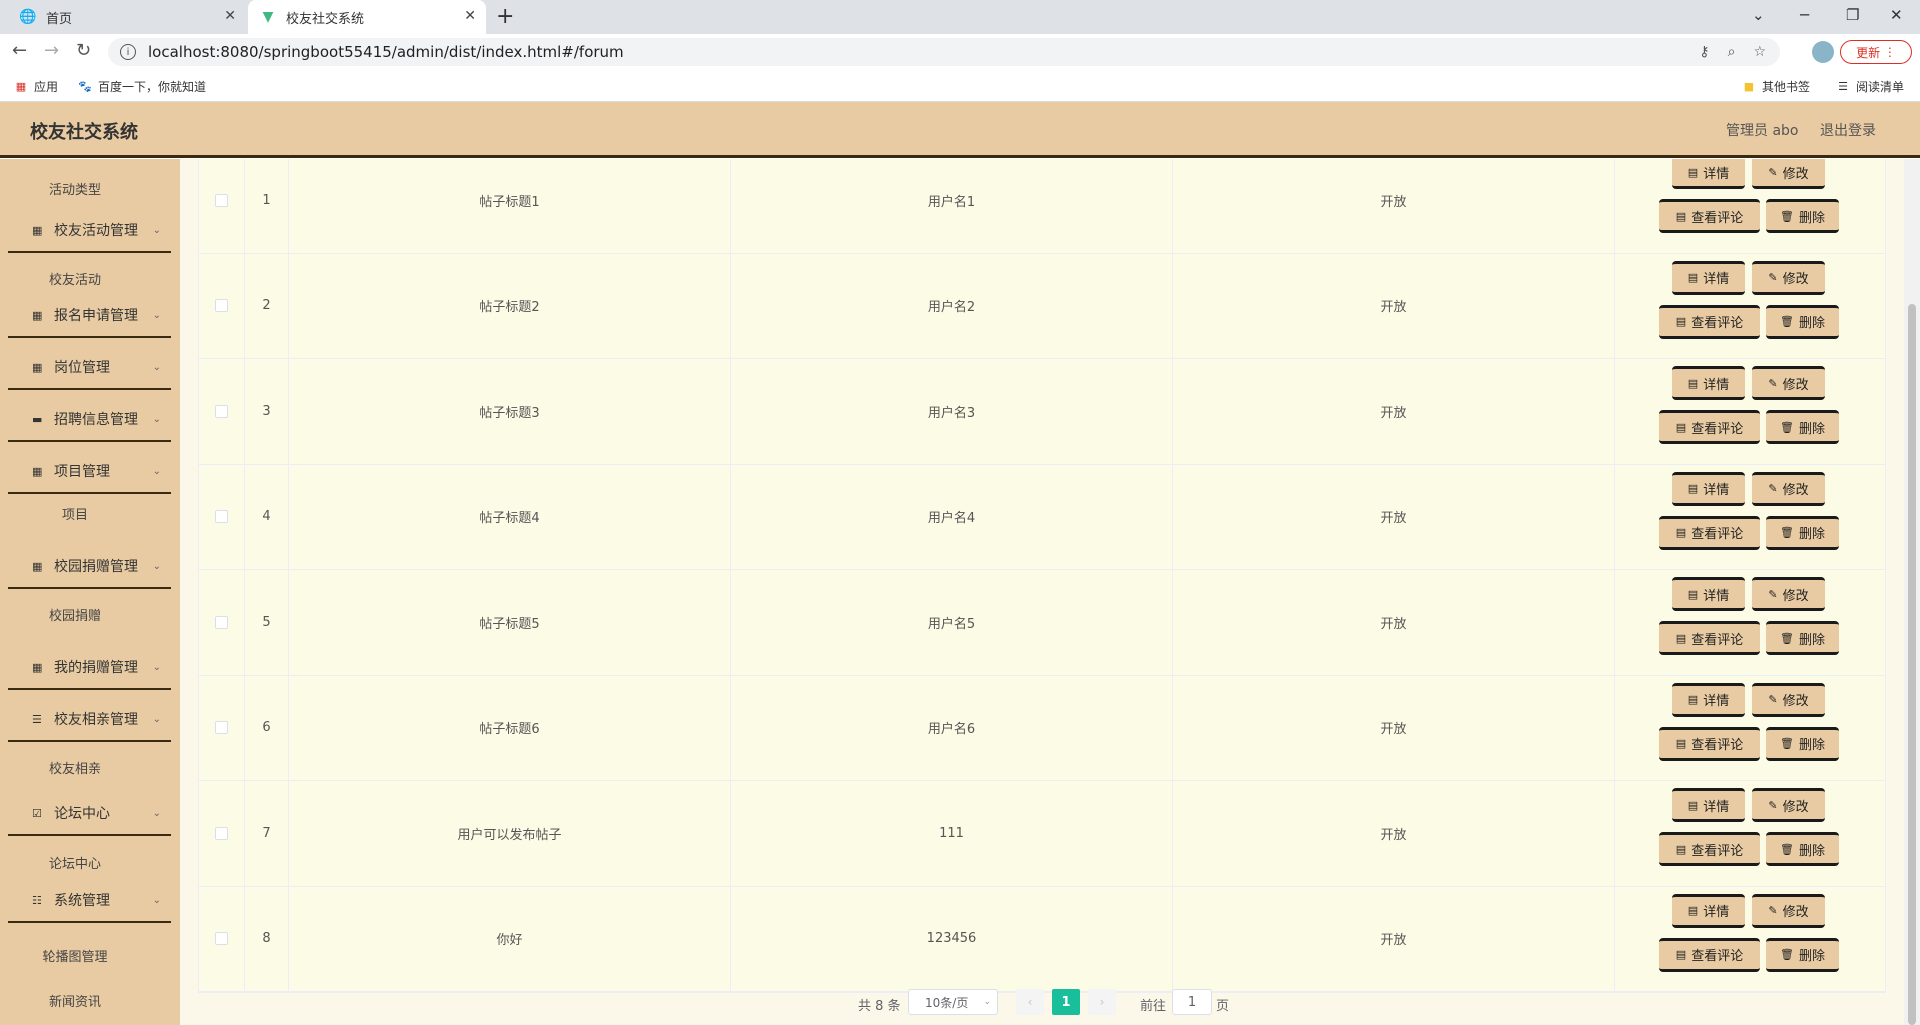 Image resolution: width=1920 pixels, height=1025 pixels. Describe the element at coordinates (75, 1000) in the screenshot. I see `sidebar-subitem: 新闻资讯` at that location.